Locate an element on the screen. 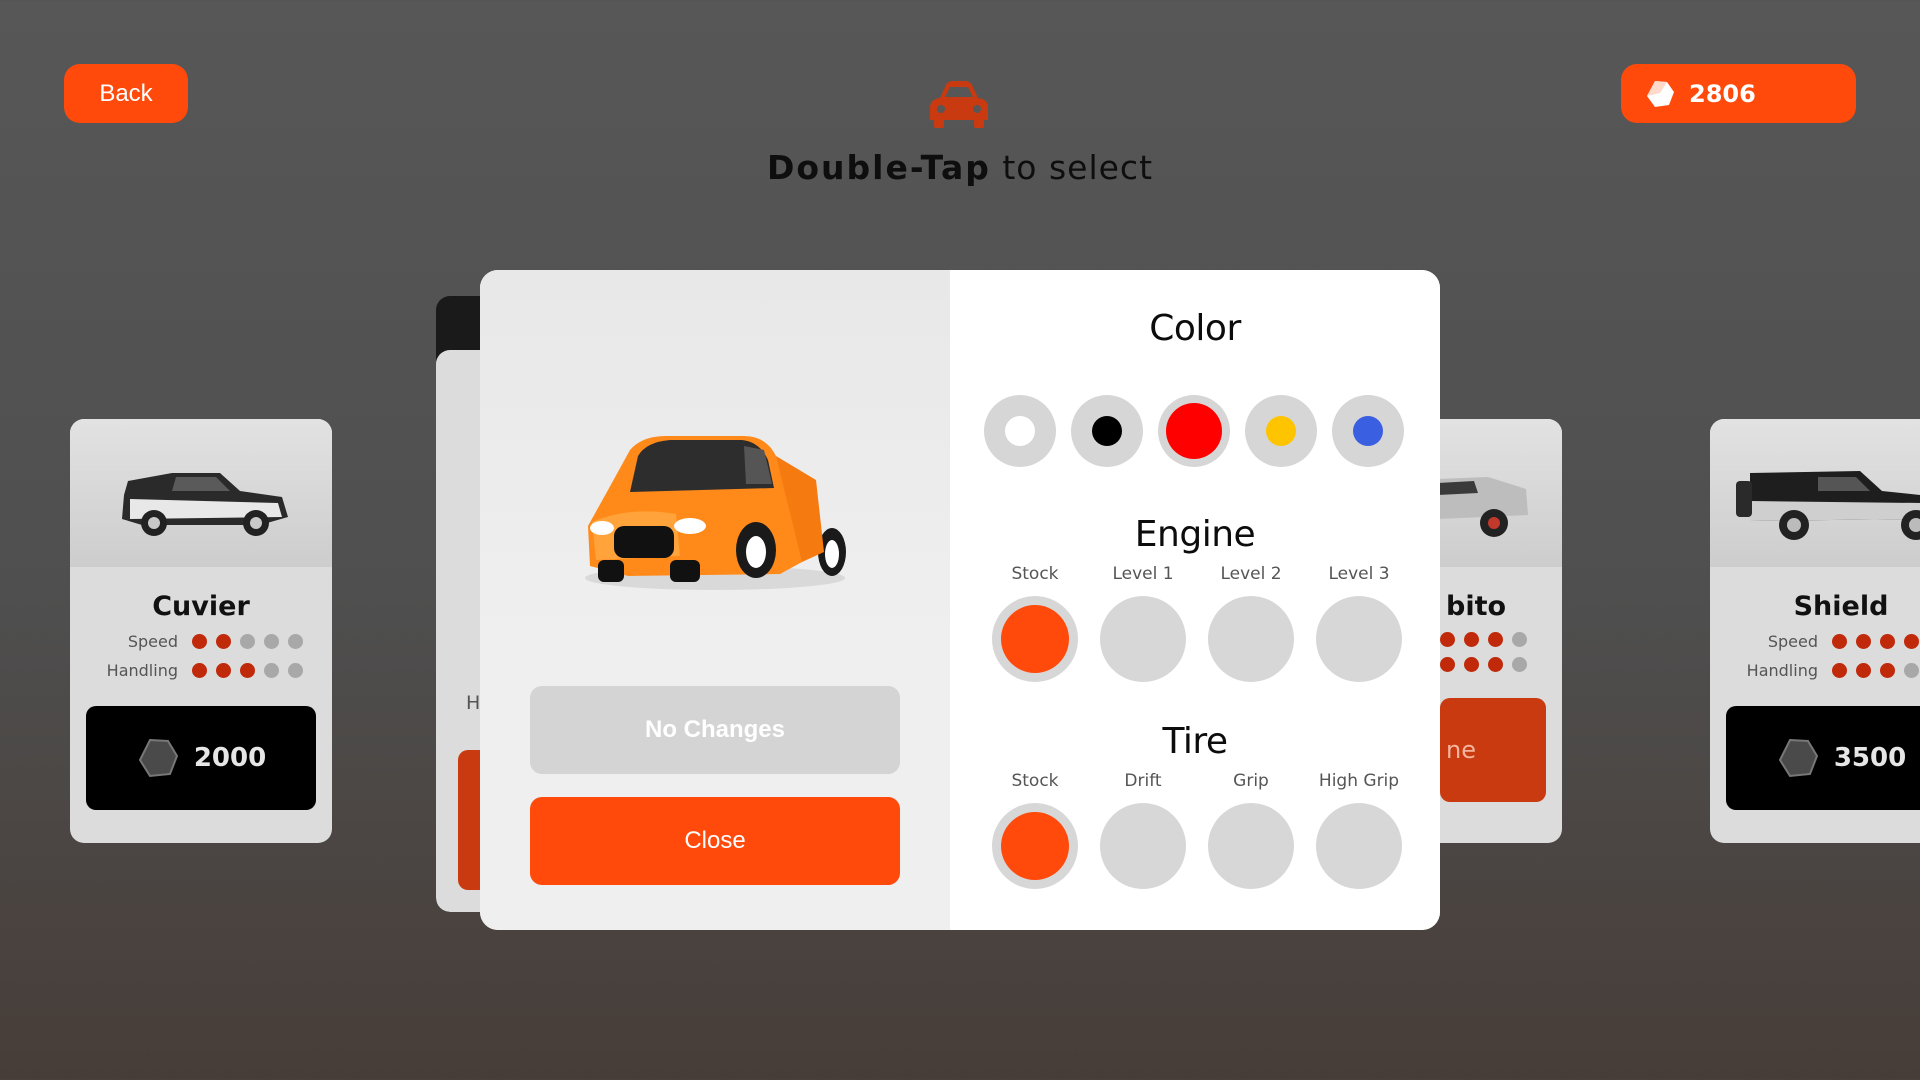  engine-label-stock: Stock is located at coordinates (1035, 574).